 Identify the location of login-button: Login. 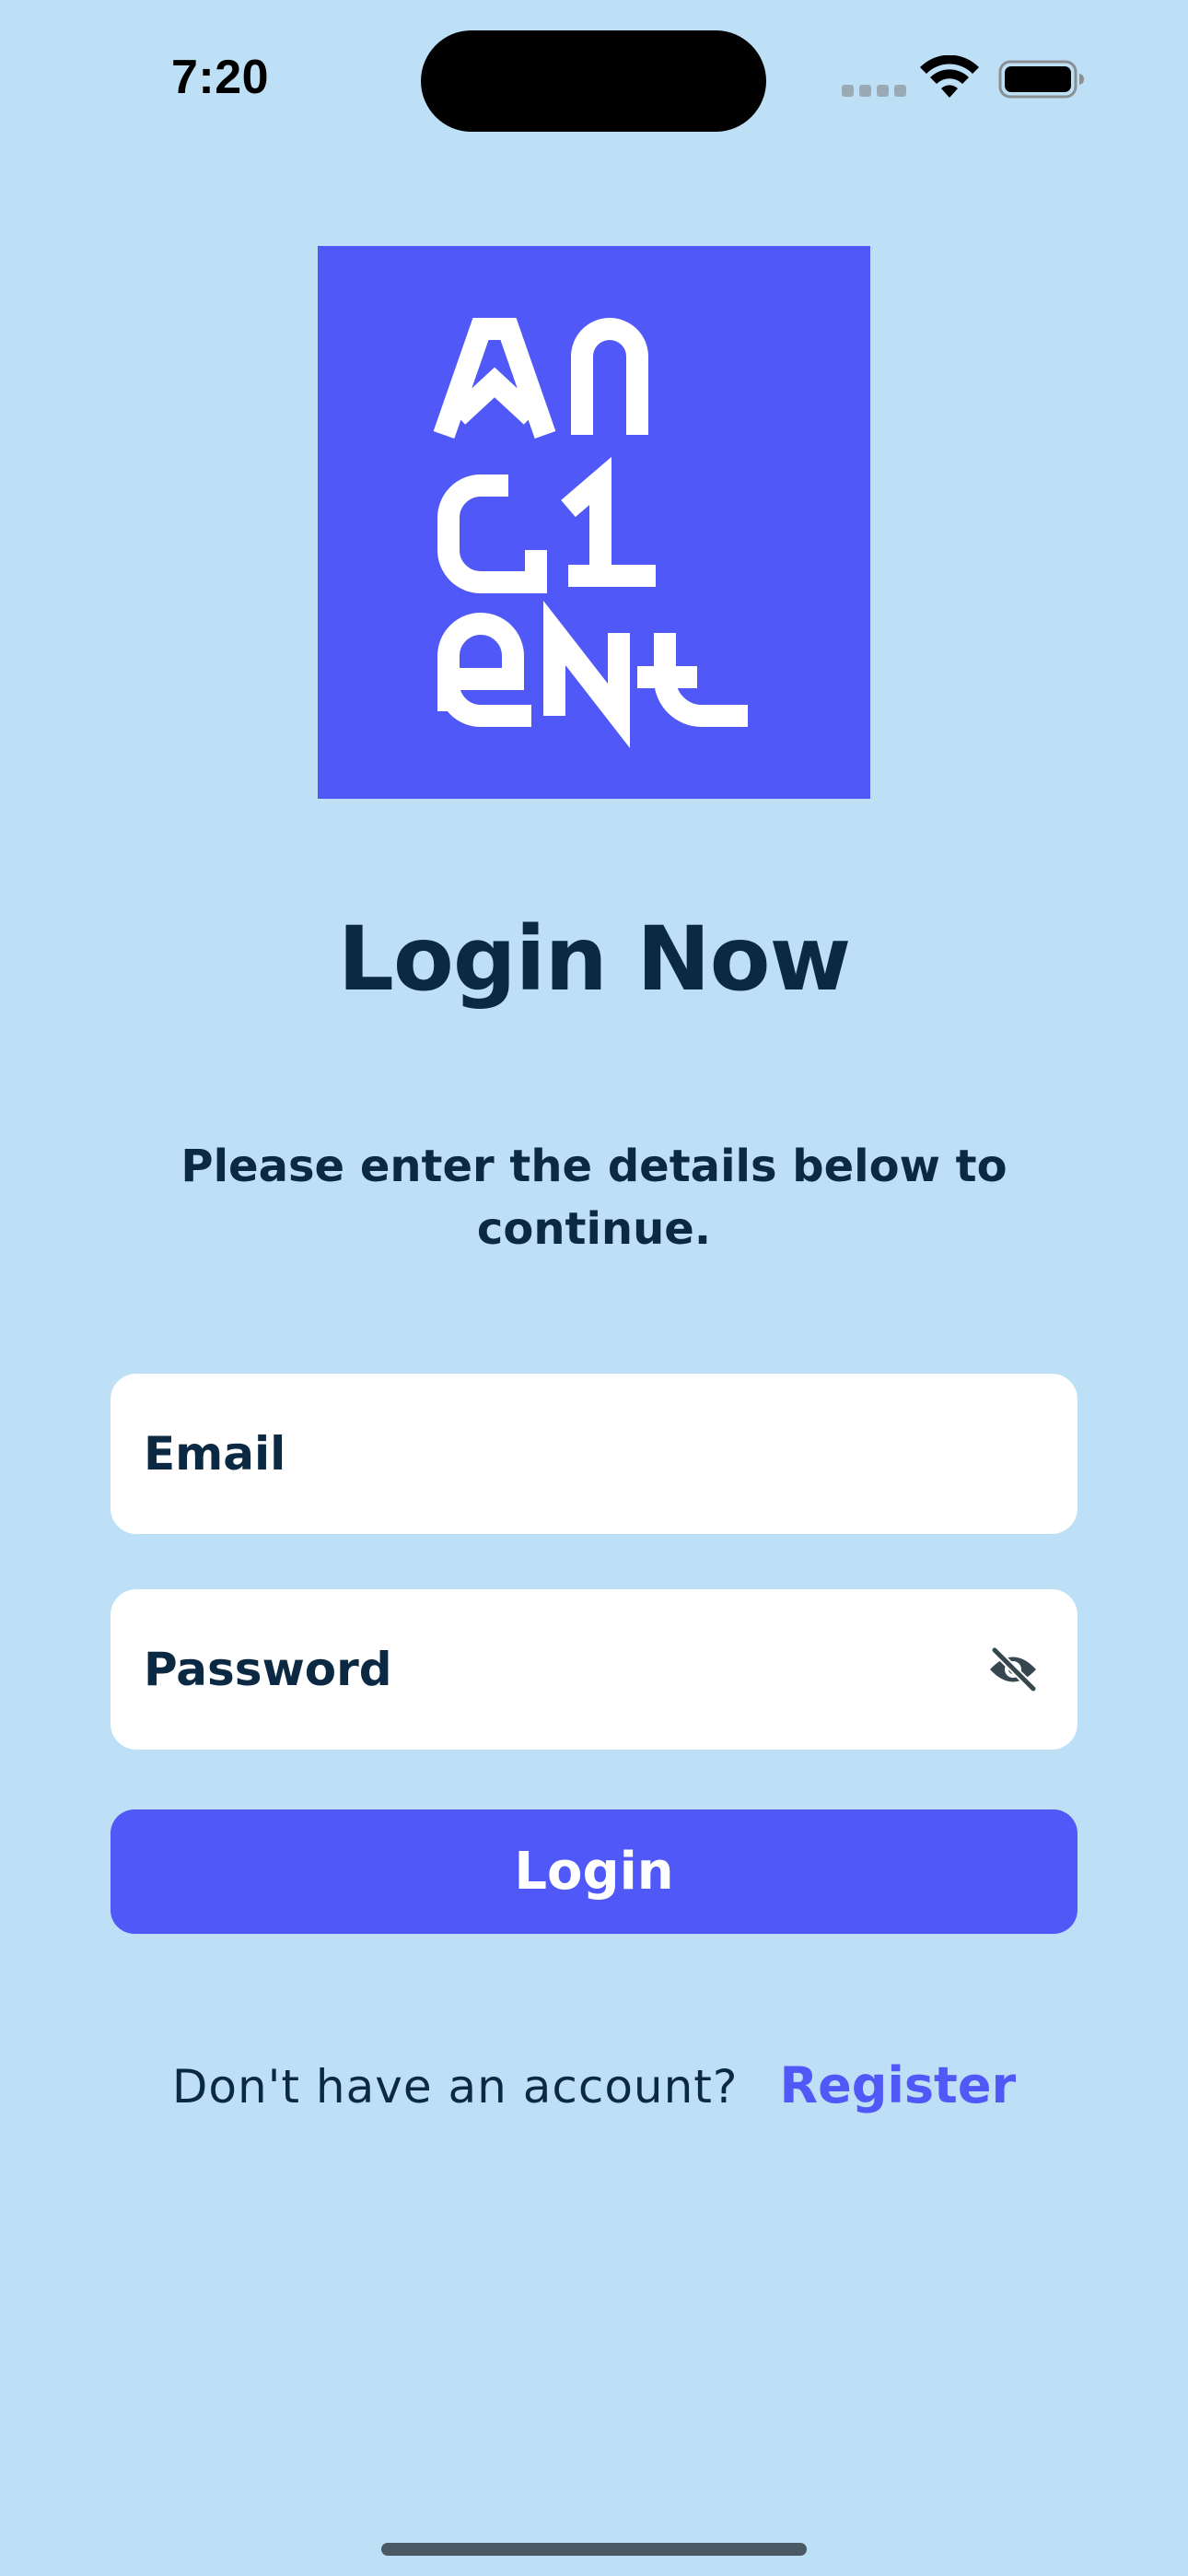
(594, 1871).